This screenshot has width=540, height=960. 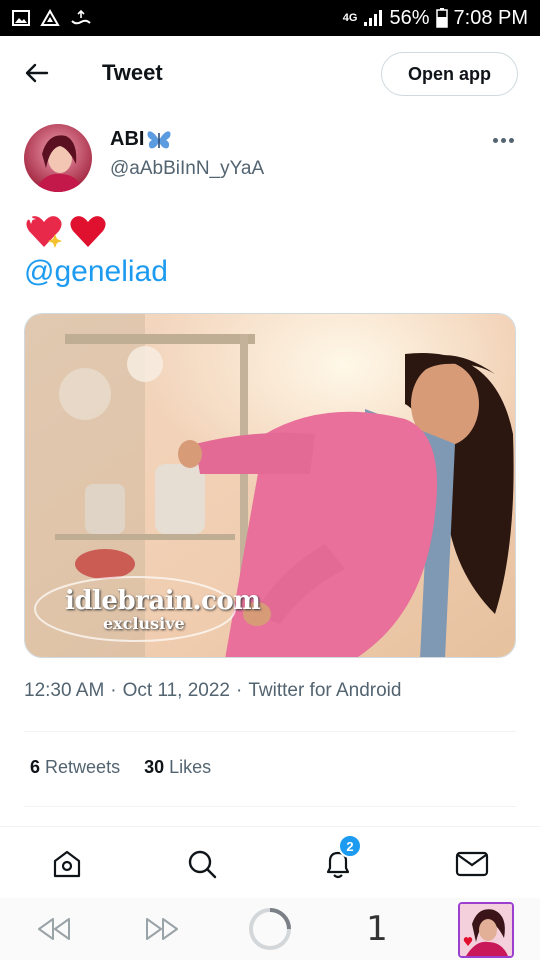 I want to click on retweets-stat: 6 Retweets, so click(x=75, y=767).